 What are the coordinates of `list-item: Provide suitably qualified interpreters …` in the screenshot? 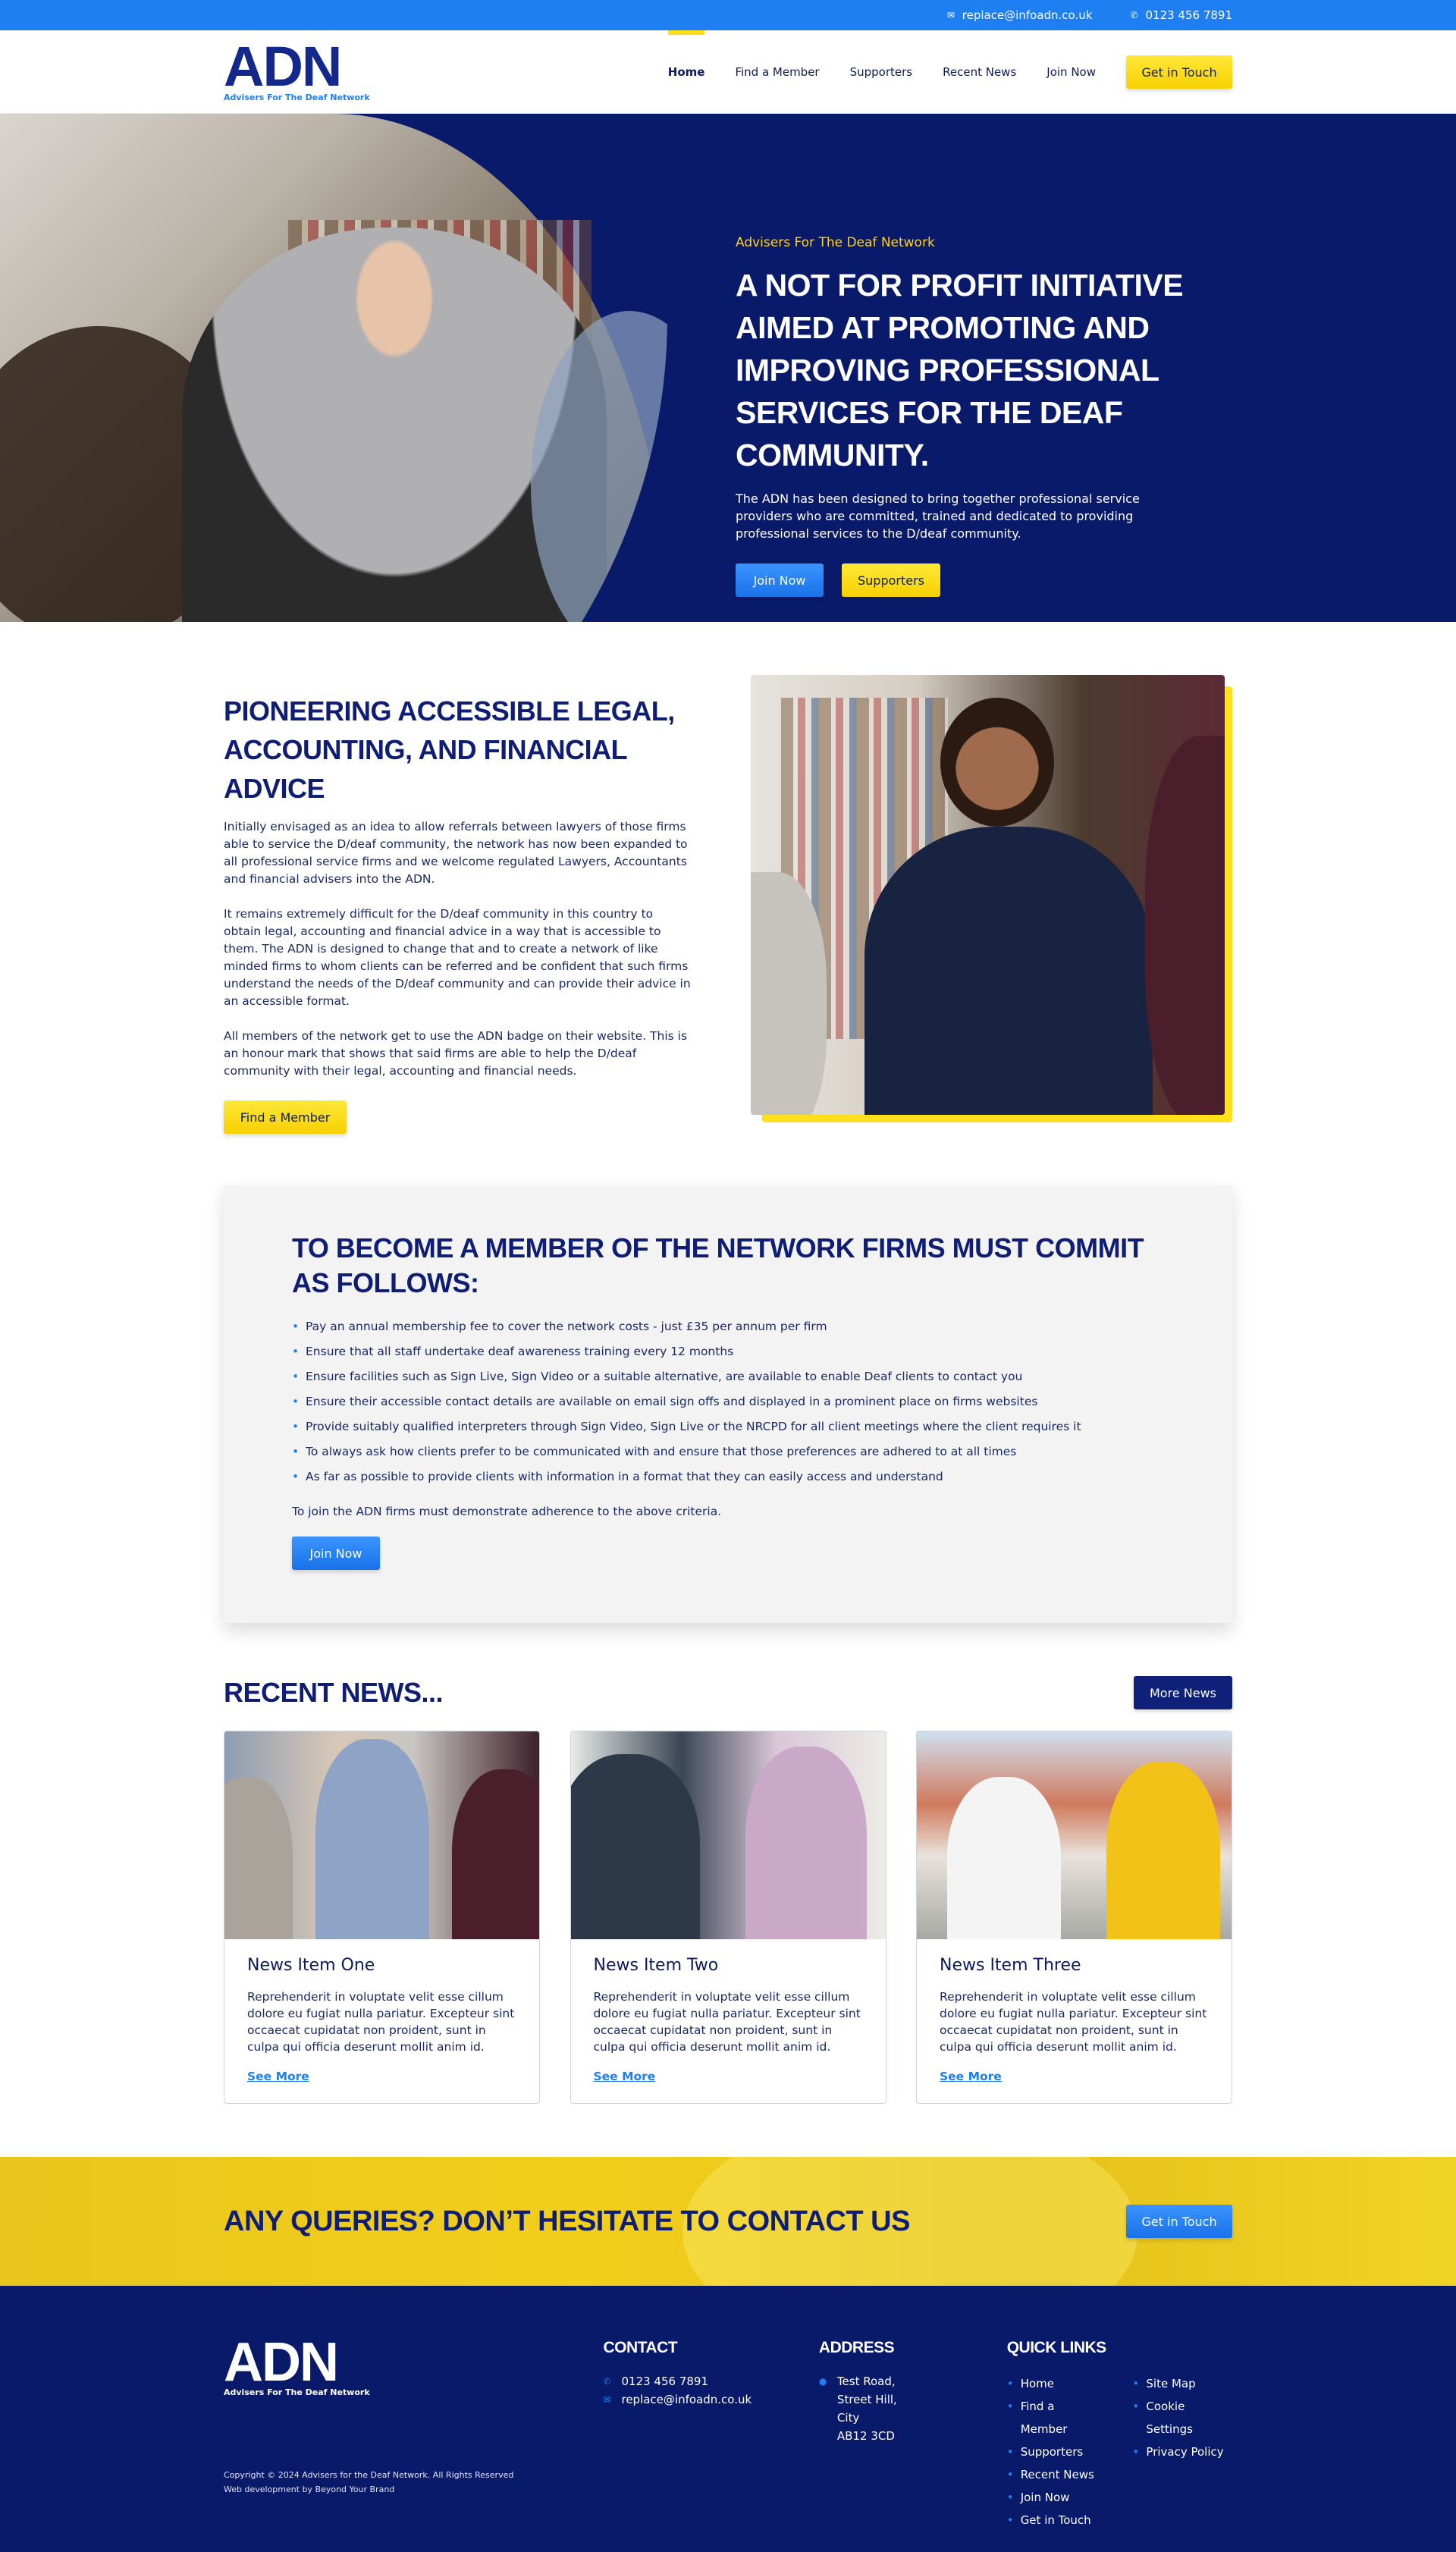 It's located at (728, 1426).